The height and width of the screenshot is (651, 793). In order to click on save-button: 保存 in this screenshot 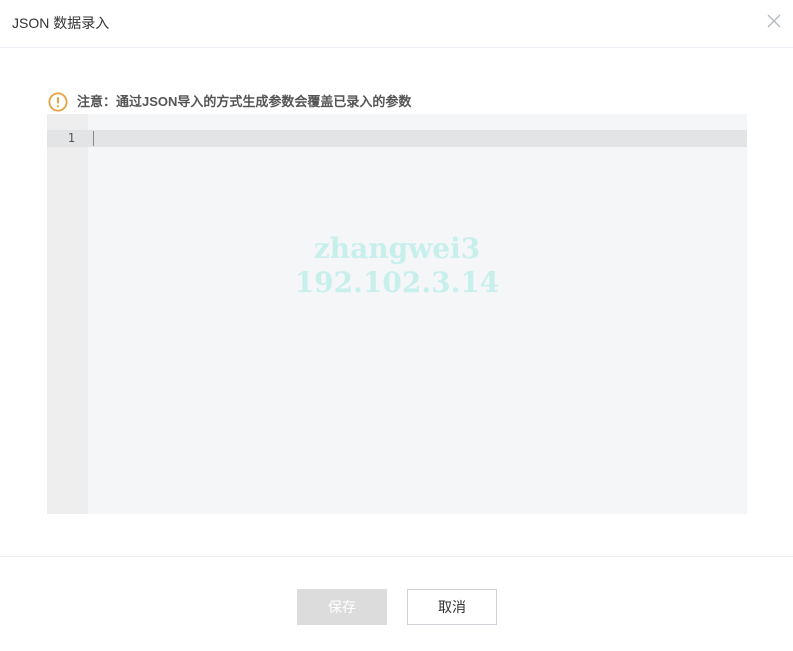, I will do `click(342, 607)`.